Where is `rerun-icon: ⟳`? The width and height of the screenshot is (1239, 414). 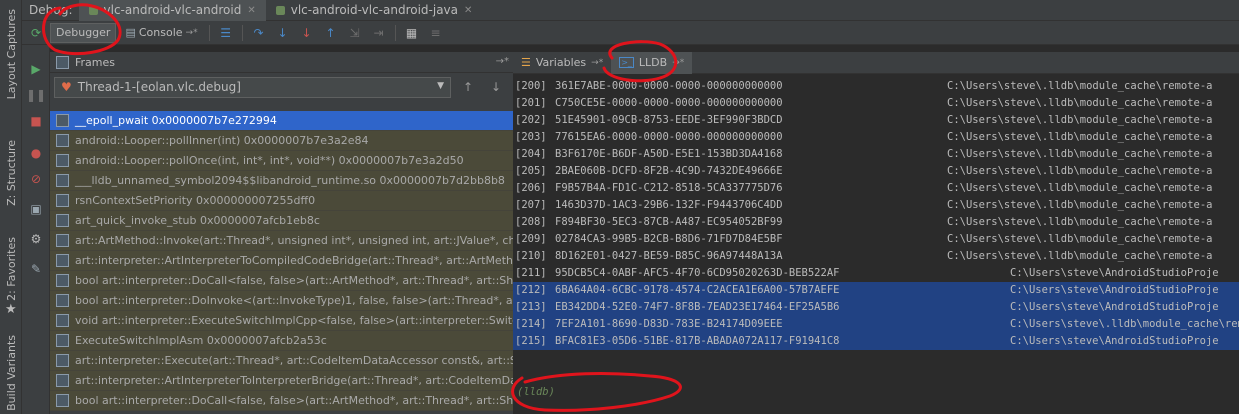 rerun-icon: ⟳ is located at coordinates (36, 33).